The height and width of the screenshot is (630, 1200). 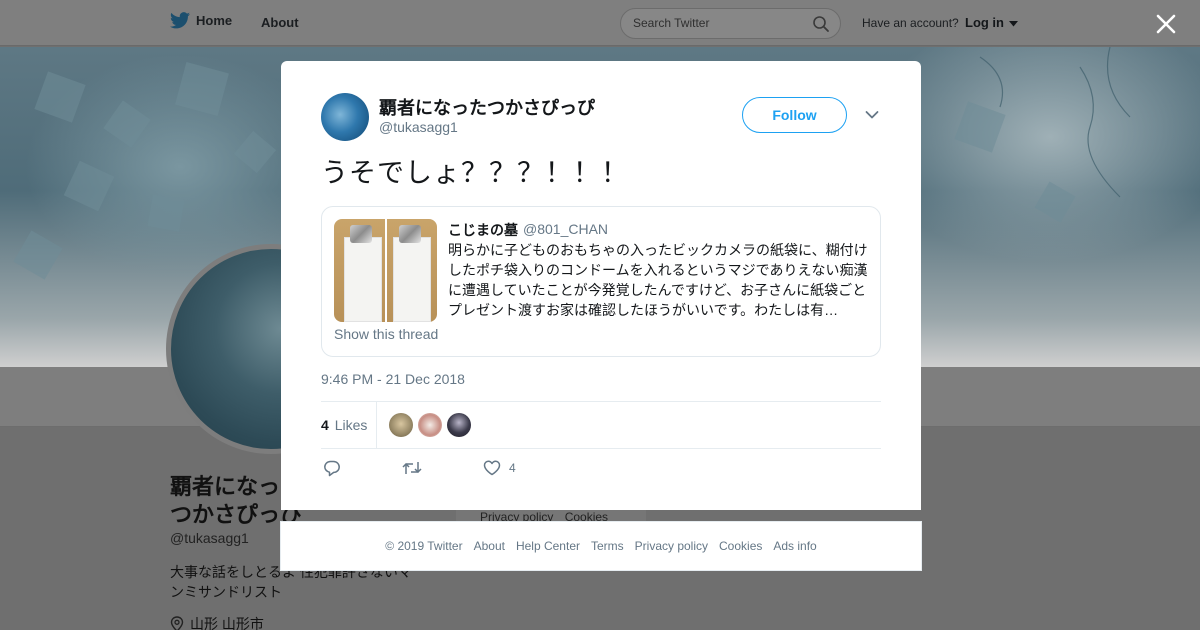 I want to click on footer-link-cookies: Cookies, so click(x=740, y=546).